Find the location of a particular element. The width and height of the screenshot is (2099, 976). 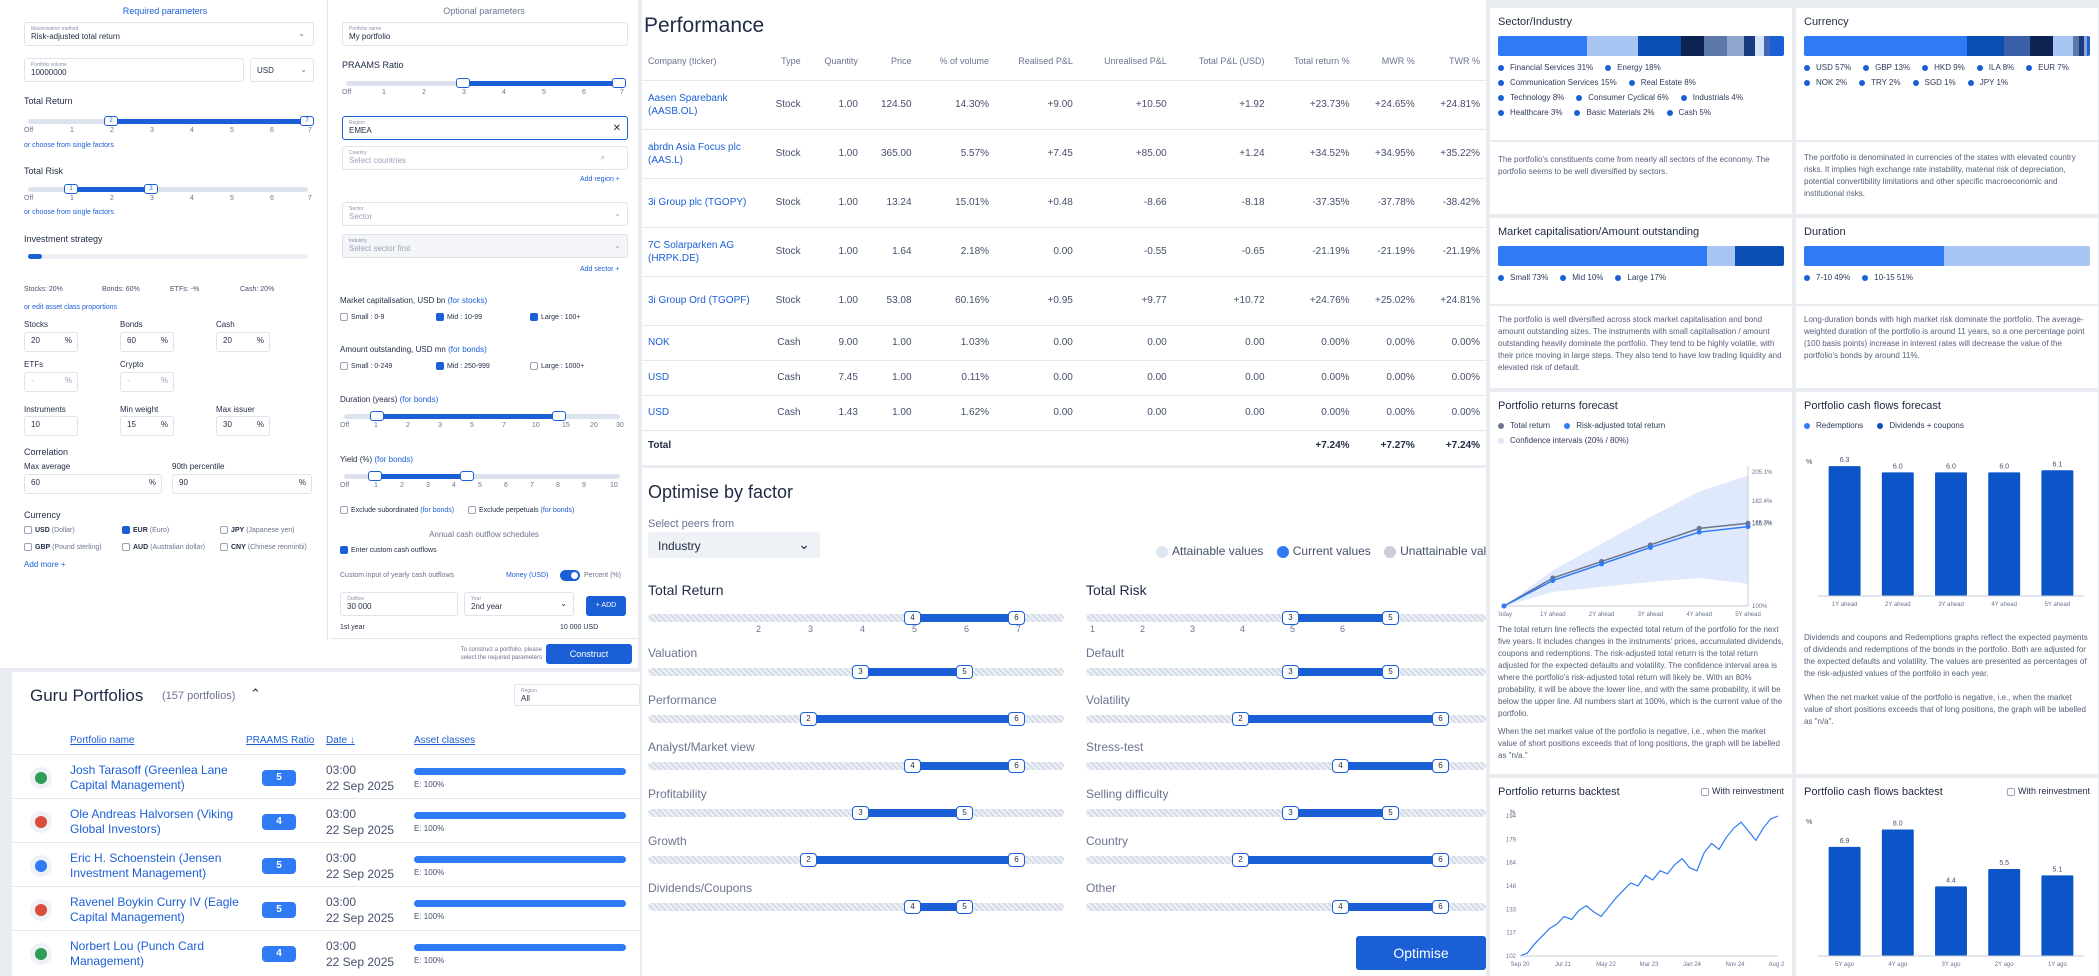

region-select: Region EMEA ✕ is located at coordinates (485, 128).